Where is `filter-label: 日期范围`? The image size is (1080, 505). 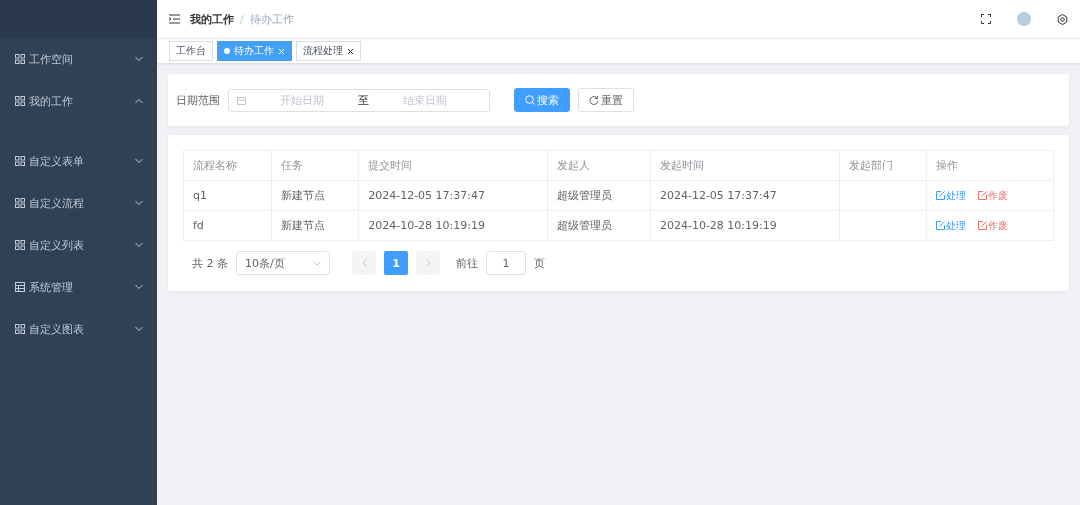
filter-label: 日期范围 is located at coordinates (198, 100).